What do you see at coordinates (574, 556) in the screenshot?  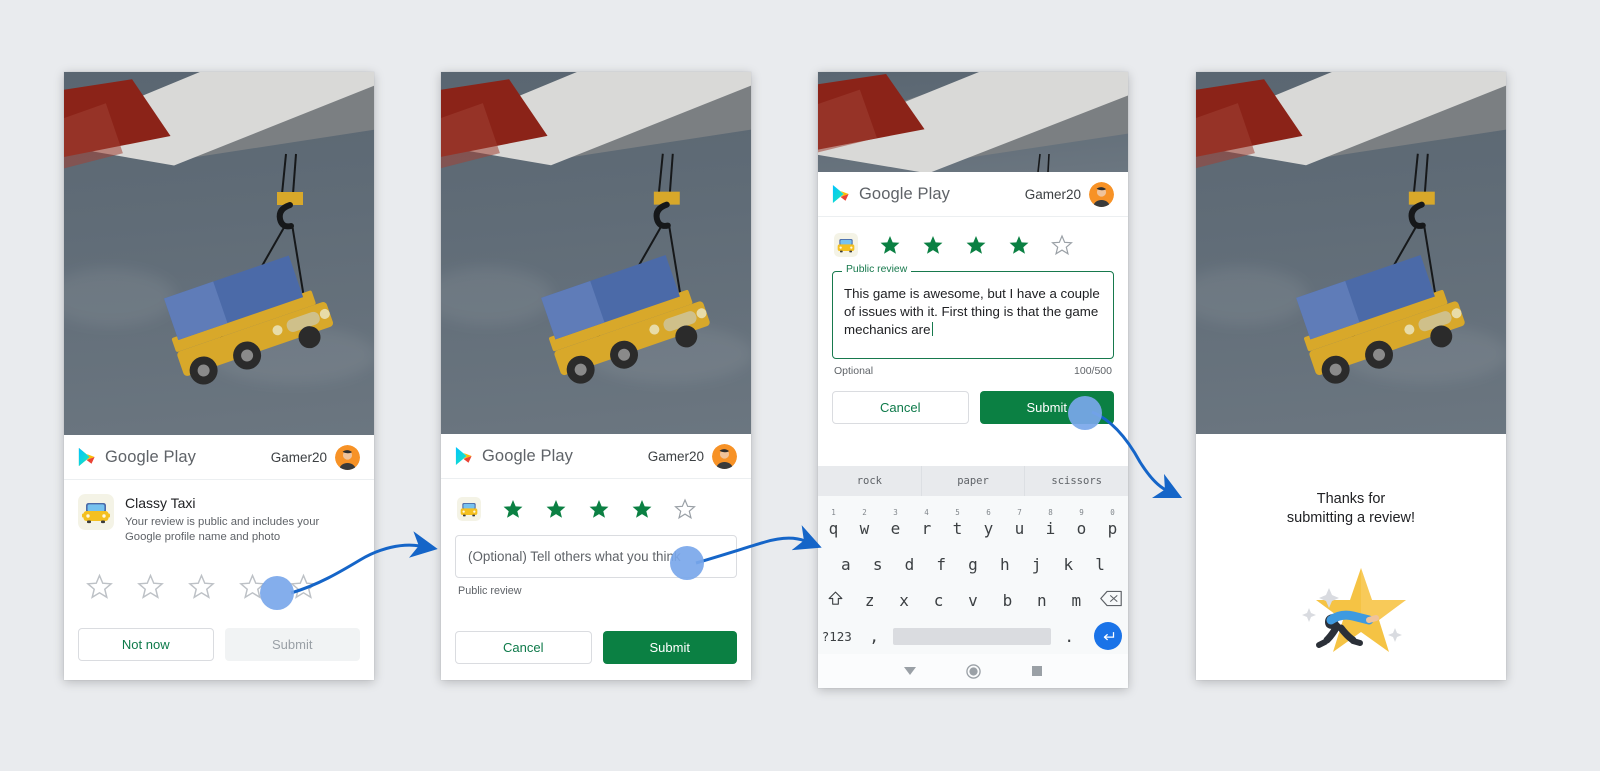 I see `review-input-placeholder: (Optional) Tell others what you think` at bounding box center [574, 556].